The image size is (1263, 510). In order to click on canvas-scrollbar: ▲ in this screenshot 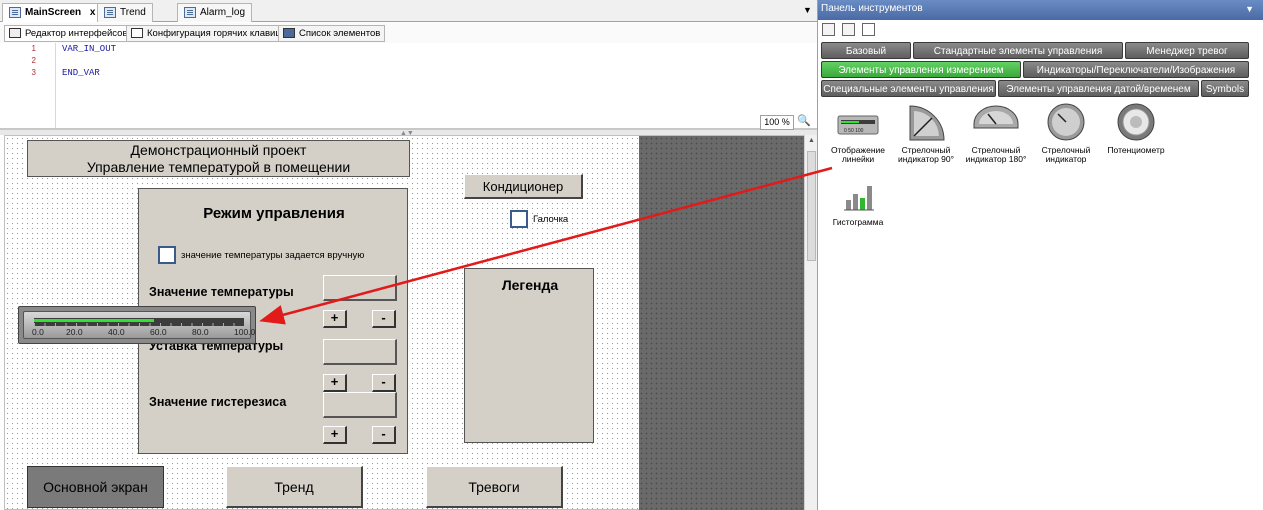, I will do `click(810, 322)`.